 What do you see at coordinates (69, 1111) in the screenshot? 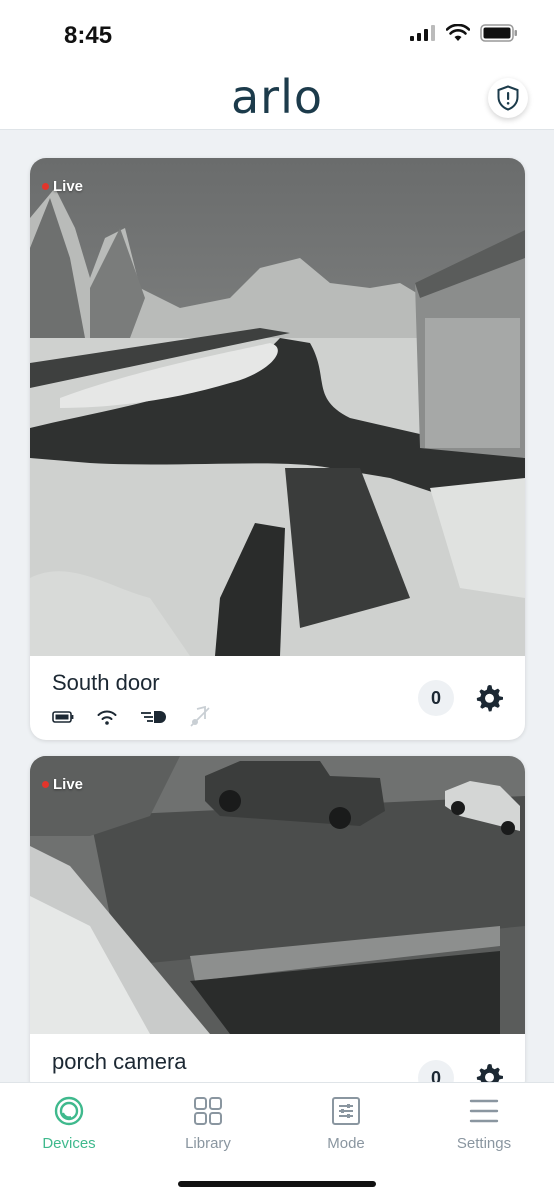
I see `devices-icon` at bounding box center [69, 1111].